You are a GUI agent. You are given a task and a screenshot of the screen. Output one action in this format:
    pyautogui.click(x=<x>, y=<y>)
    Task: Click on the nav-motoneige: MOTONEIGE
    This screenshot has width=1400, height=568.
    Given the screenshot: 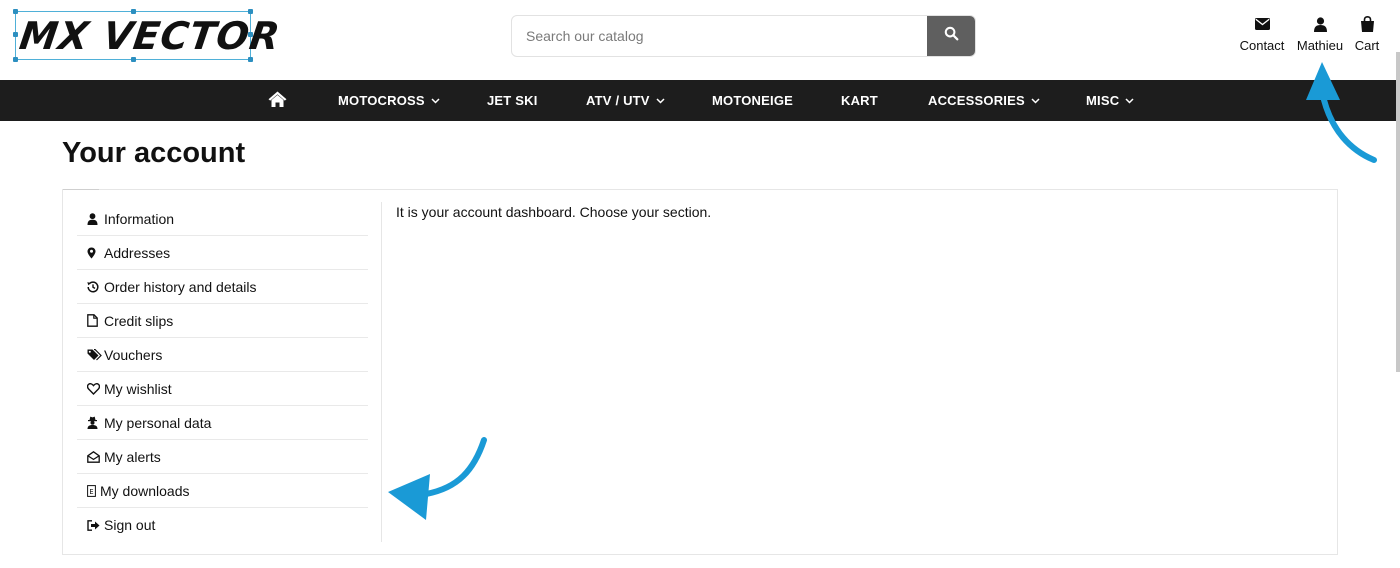 What is the action you would take?
    pyautogui.click(x=752, y=100)
    